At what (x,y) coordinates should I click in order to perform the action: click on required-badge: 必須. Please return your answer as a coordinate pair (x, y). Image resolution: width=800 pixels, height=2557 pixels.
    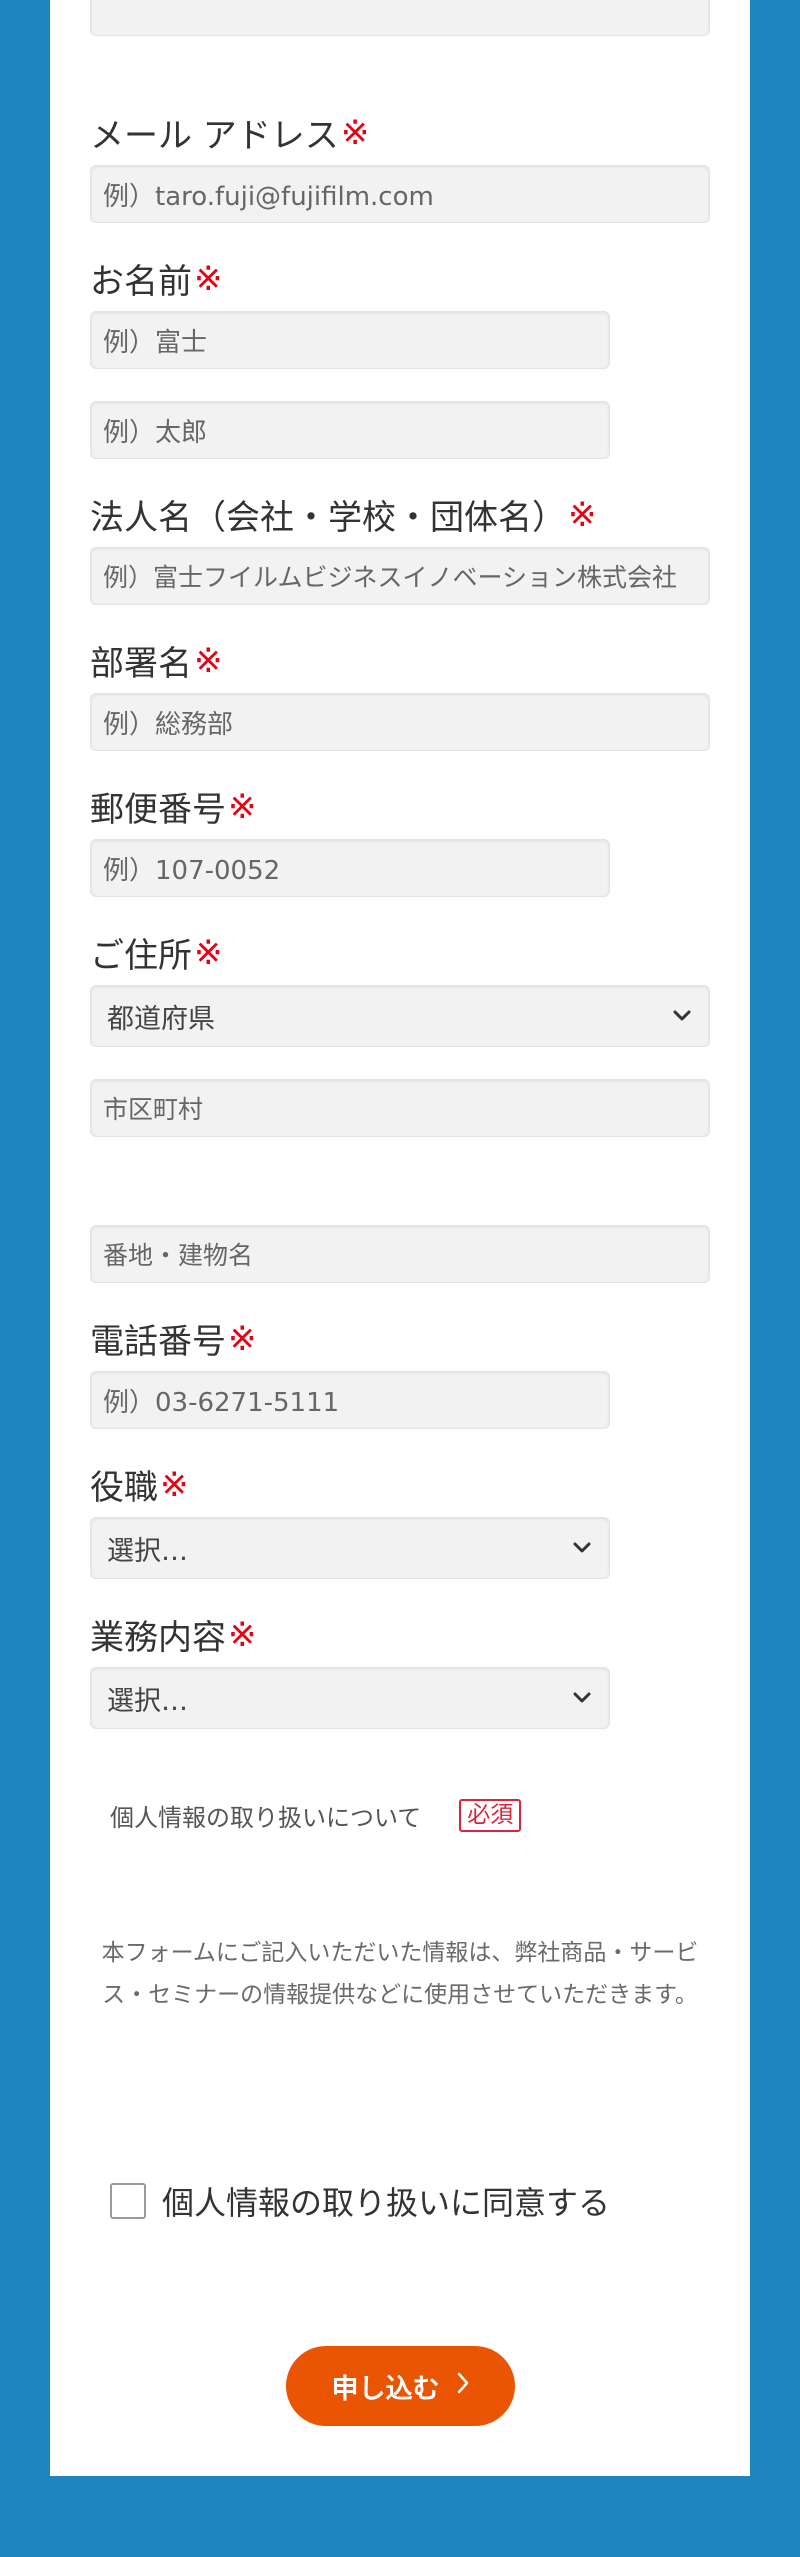
    Looking at the image, I should click on (490, 1815).